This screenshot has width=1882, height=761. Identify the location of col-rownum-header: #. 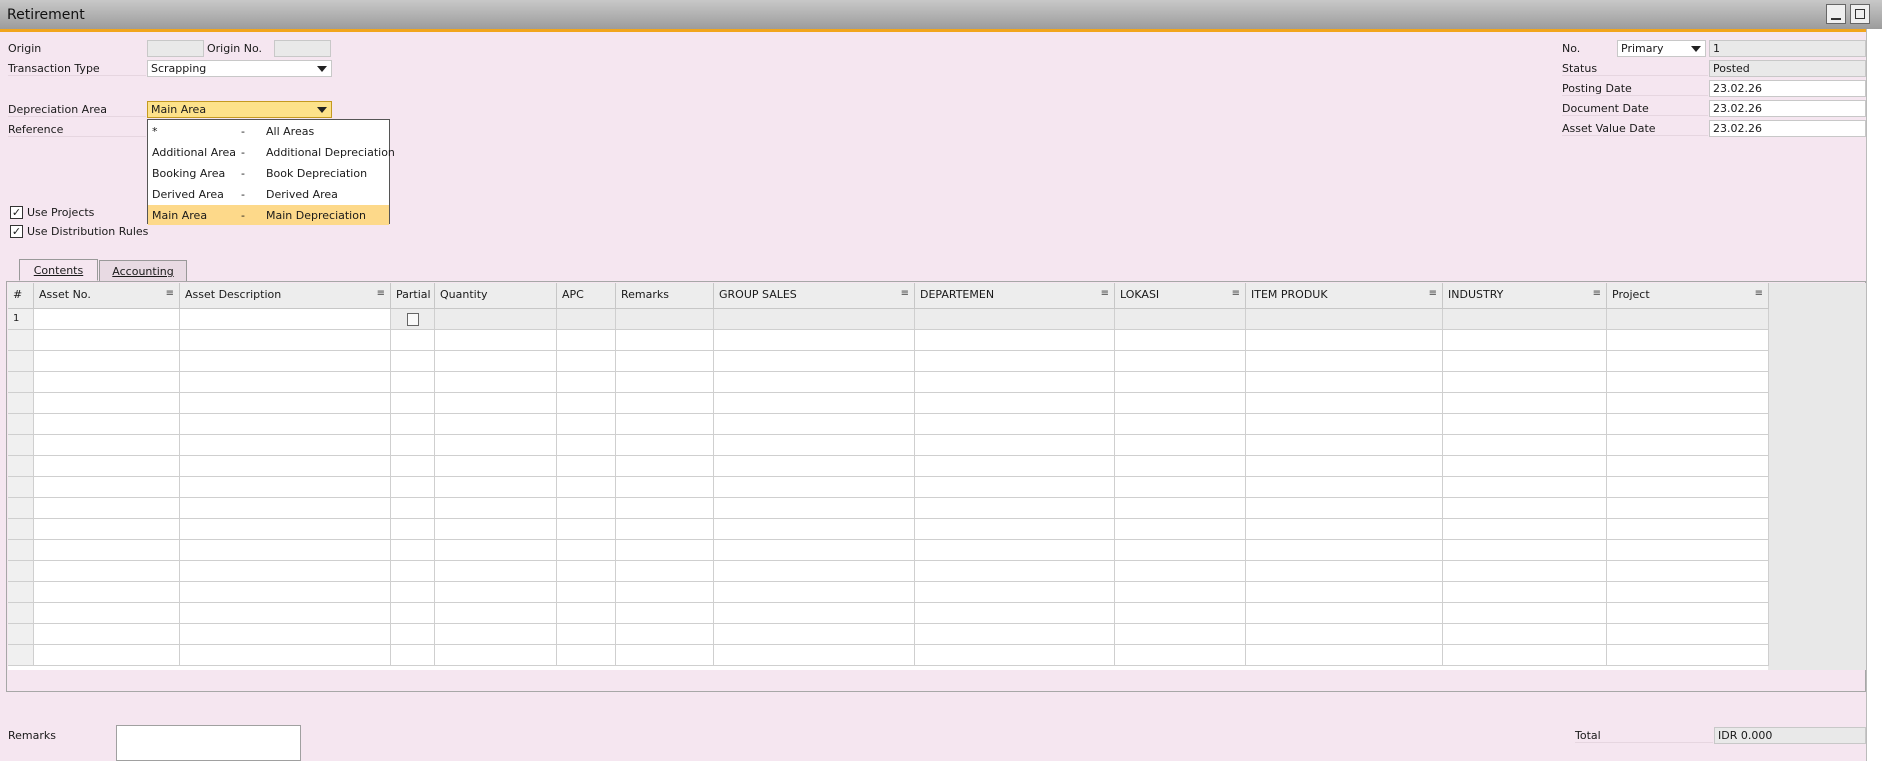
(21, 296).